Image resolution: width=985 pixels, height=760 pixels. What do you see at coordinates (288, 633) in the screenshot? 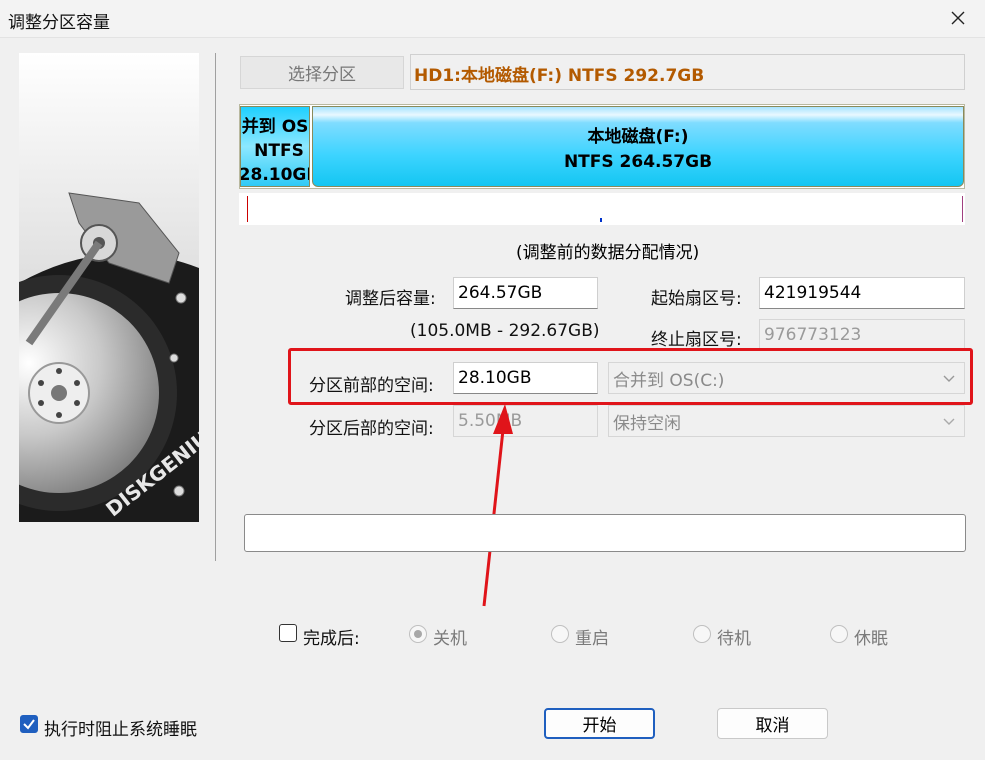
I see `after-completion-checkbox` at bounding box center [288, 633].